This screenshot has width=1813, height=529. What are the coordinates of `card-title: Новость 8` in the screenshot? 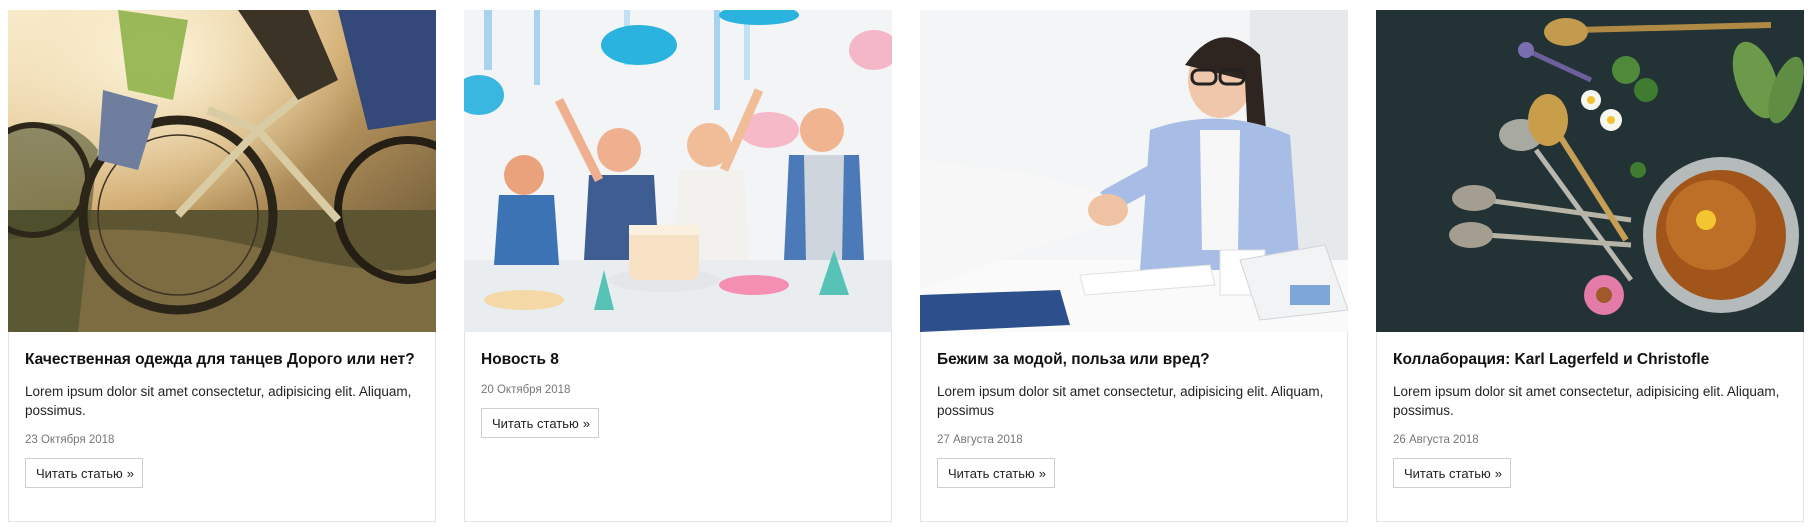 It's located at (678, 360).